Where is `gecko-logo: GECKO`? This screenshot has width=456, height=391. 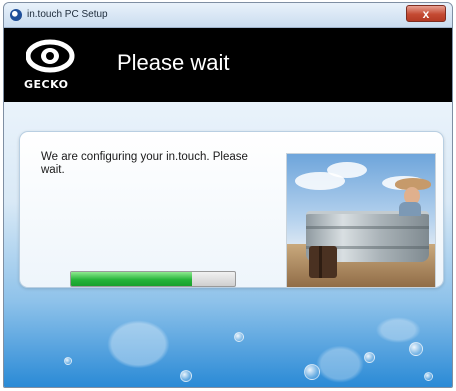 gecko-logo: GECKO is located at coordinates (52, 66).